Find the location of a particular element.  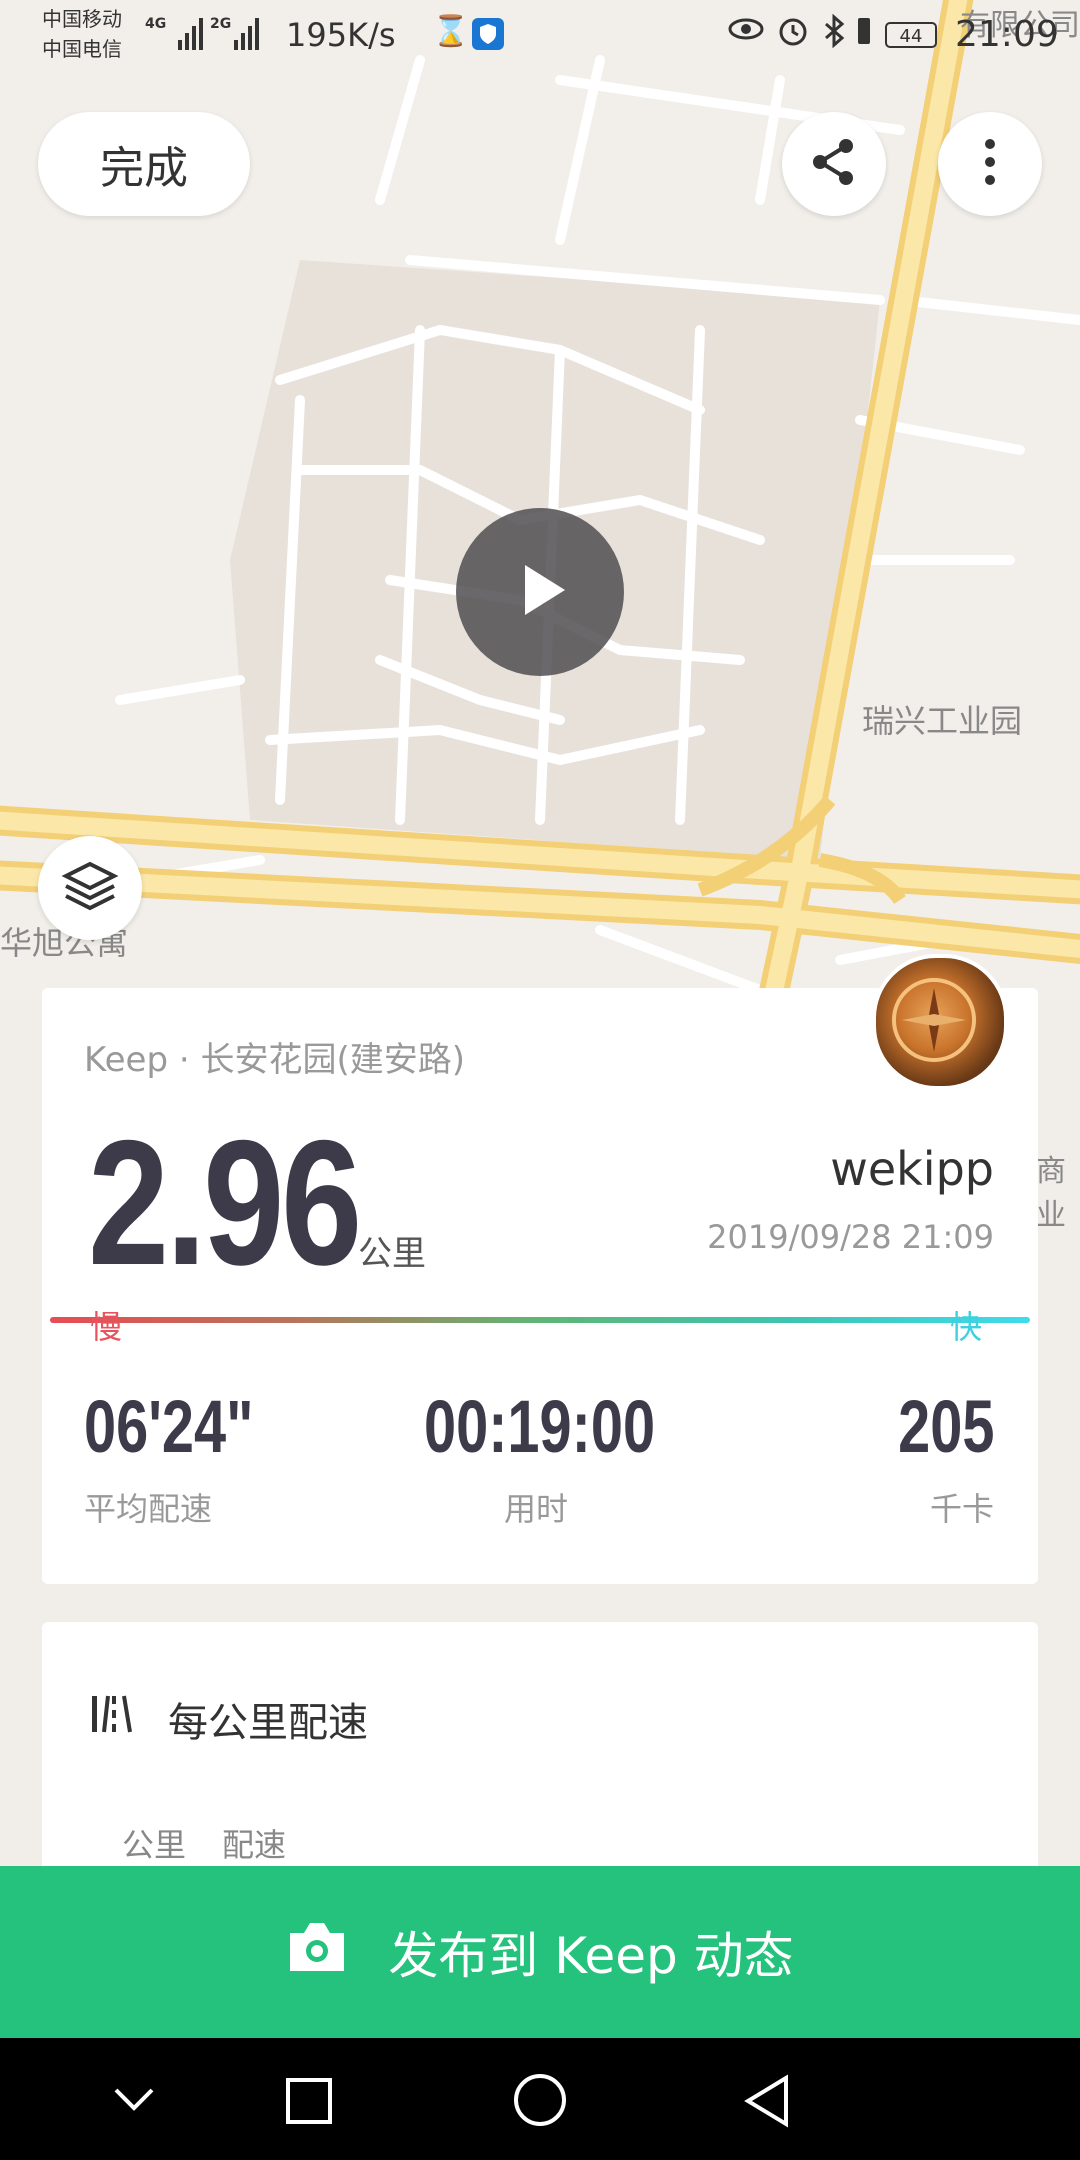

duration-value: 00:19:00 is located at coordinates (540, 1426).